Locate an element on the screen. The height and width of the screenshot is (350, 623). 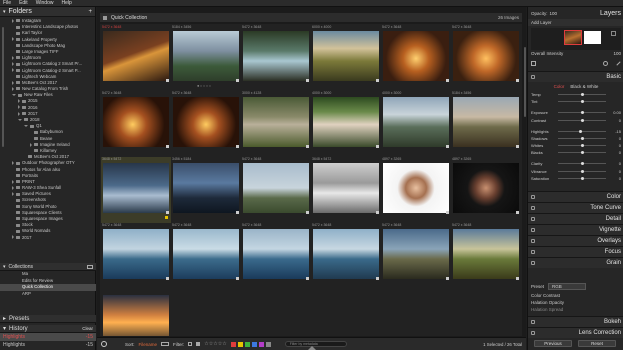
menu-help: Help is located at coordinates (66, 3).